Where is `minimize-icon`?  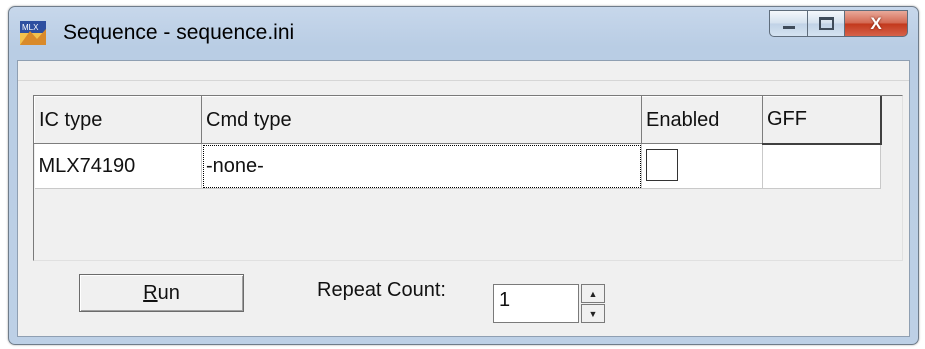
minimize-icon is located at coordinates (788, 27).